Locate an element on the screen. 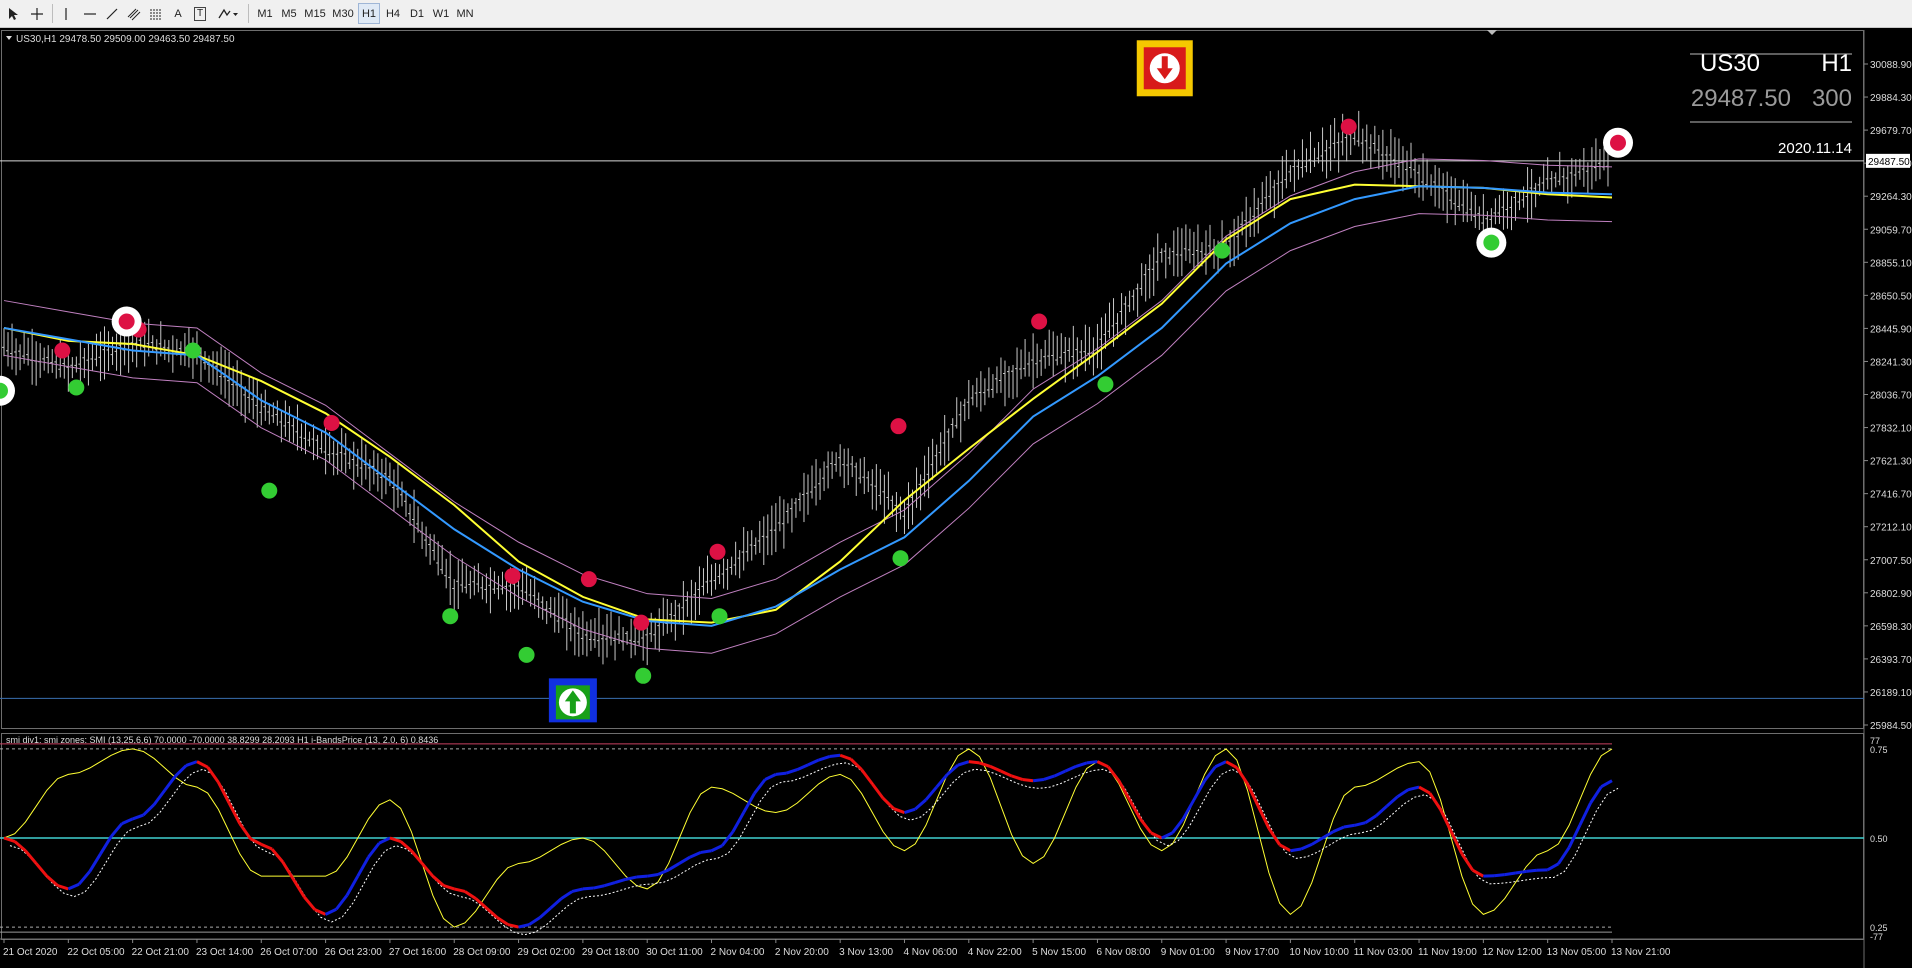  crosshair-icon is located at coordinates (37, 13).